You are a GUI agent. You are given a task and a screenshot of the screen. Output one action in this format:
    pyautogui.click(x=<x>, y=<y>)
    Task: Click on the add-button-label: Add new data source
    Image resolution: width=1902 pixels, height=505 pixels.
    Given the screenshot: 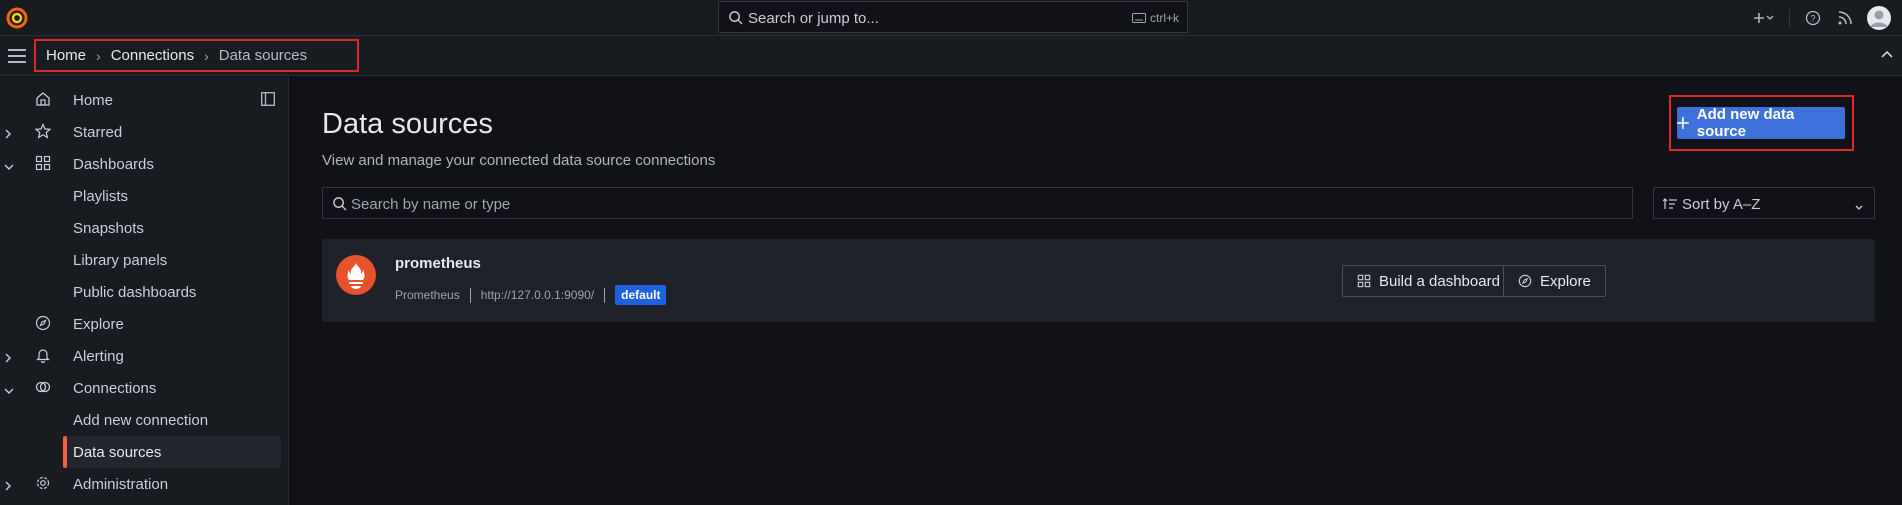 What is the action you would take?
    pyautogui.click(x=1745, y=123)
    